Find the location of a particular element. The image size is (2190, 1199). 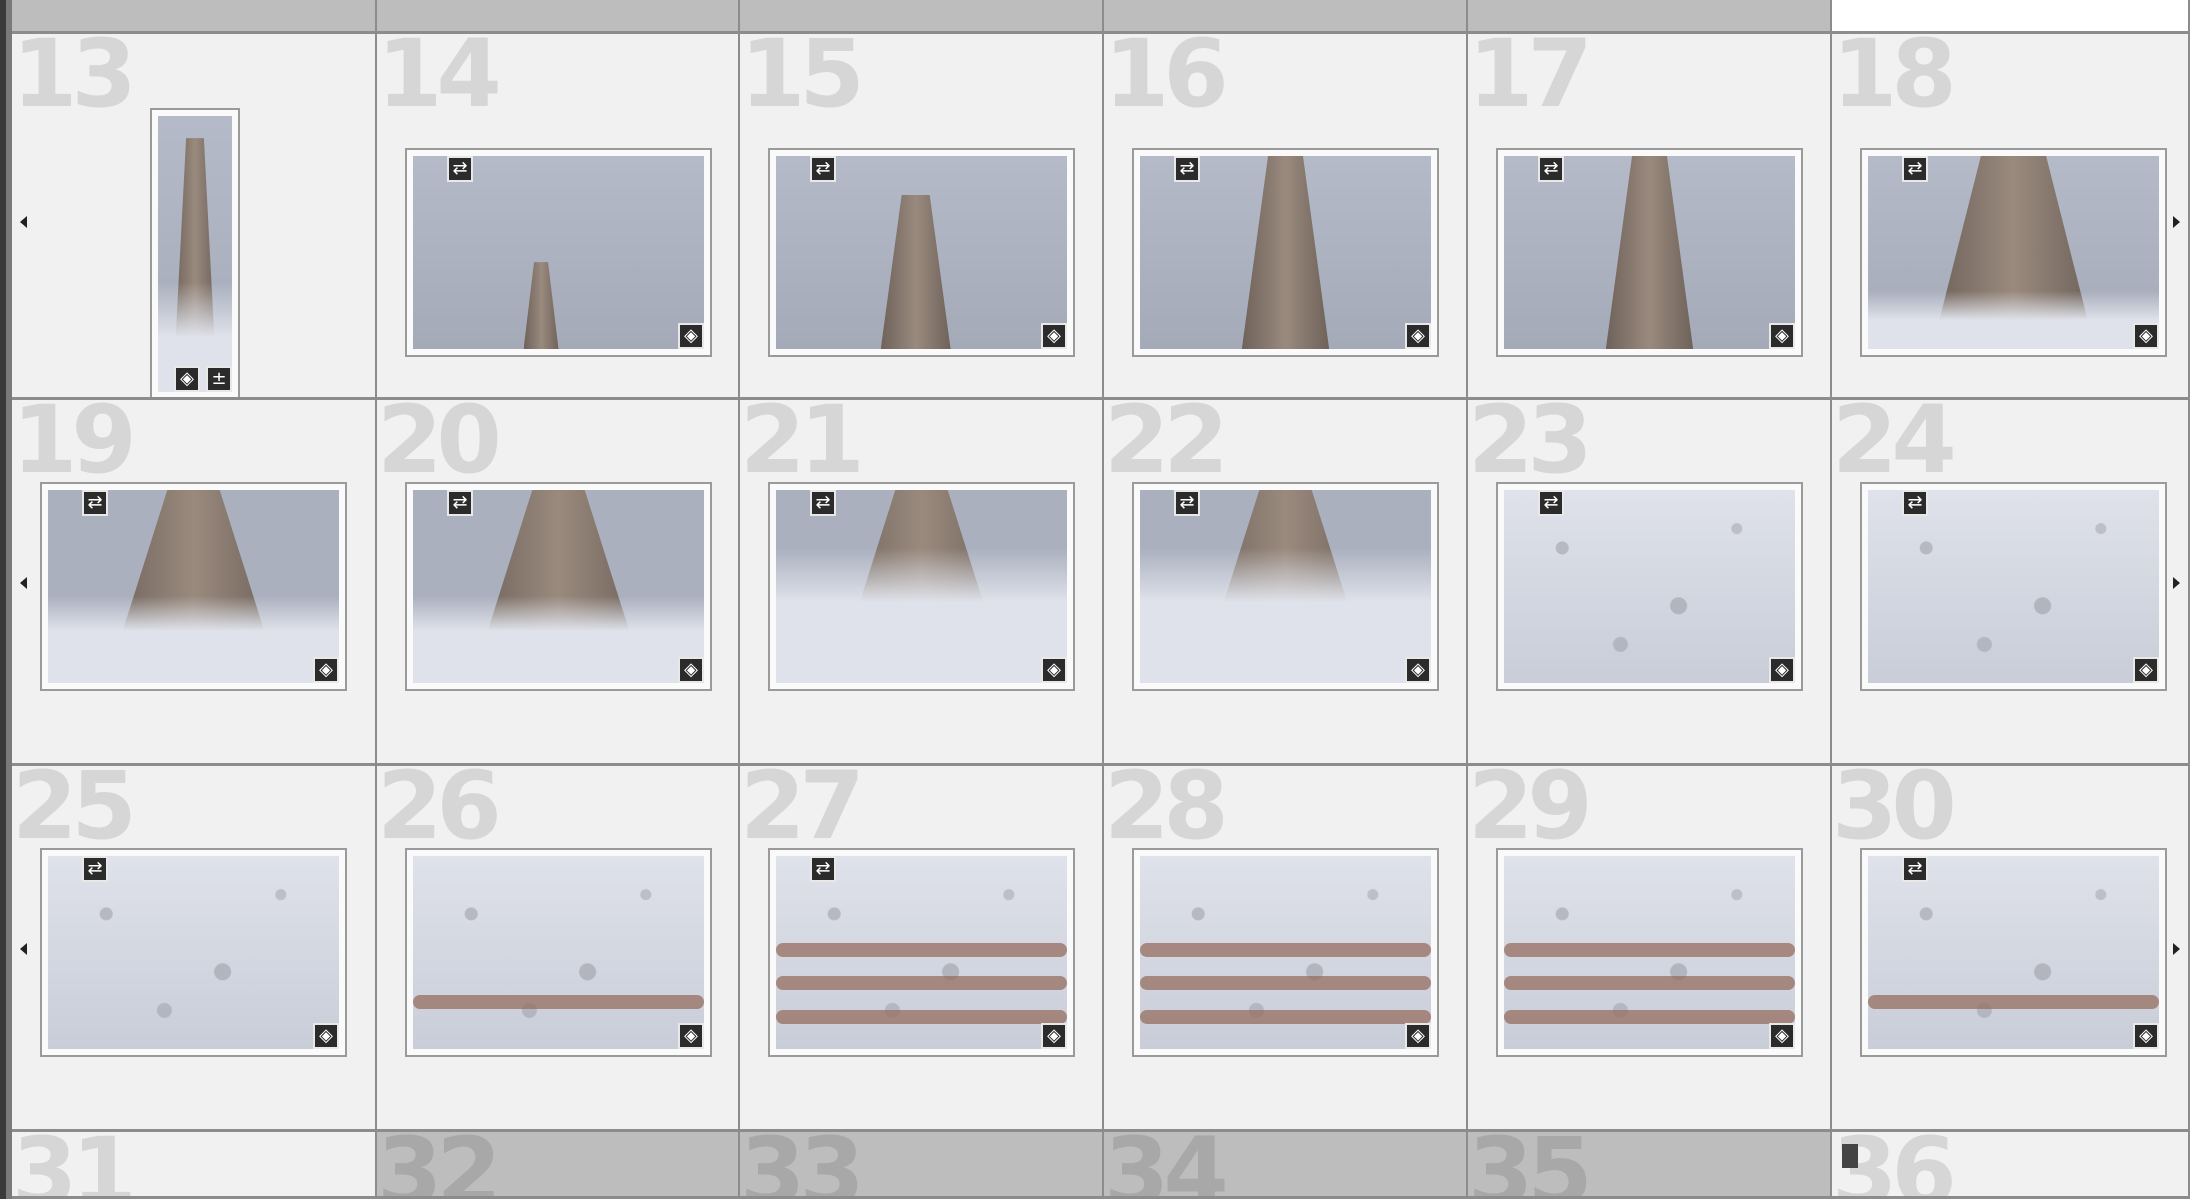

flag-icon is located at coordinates (1850, 1156).